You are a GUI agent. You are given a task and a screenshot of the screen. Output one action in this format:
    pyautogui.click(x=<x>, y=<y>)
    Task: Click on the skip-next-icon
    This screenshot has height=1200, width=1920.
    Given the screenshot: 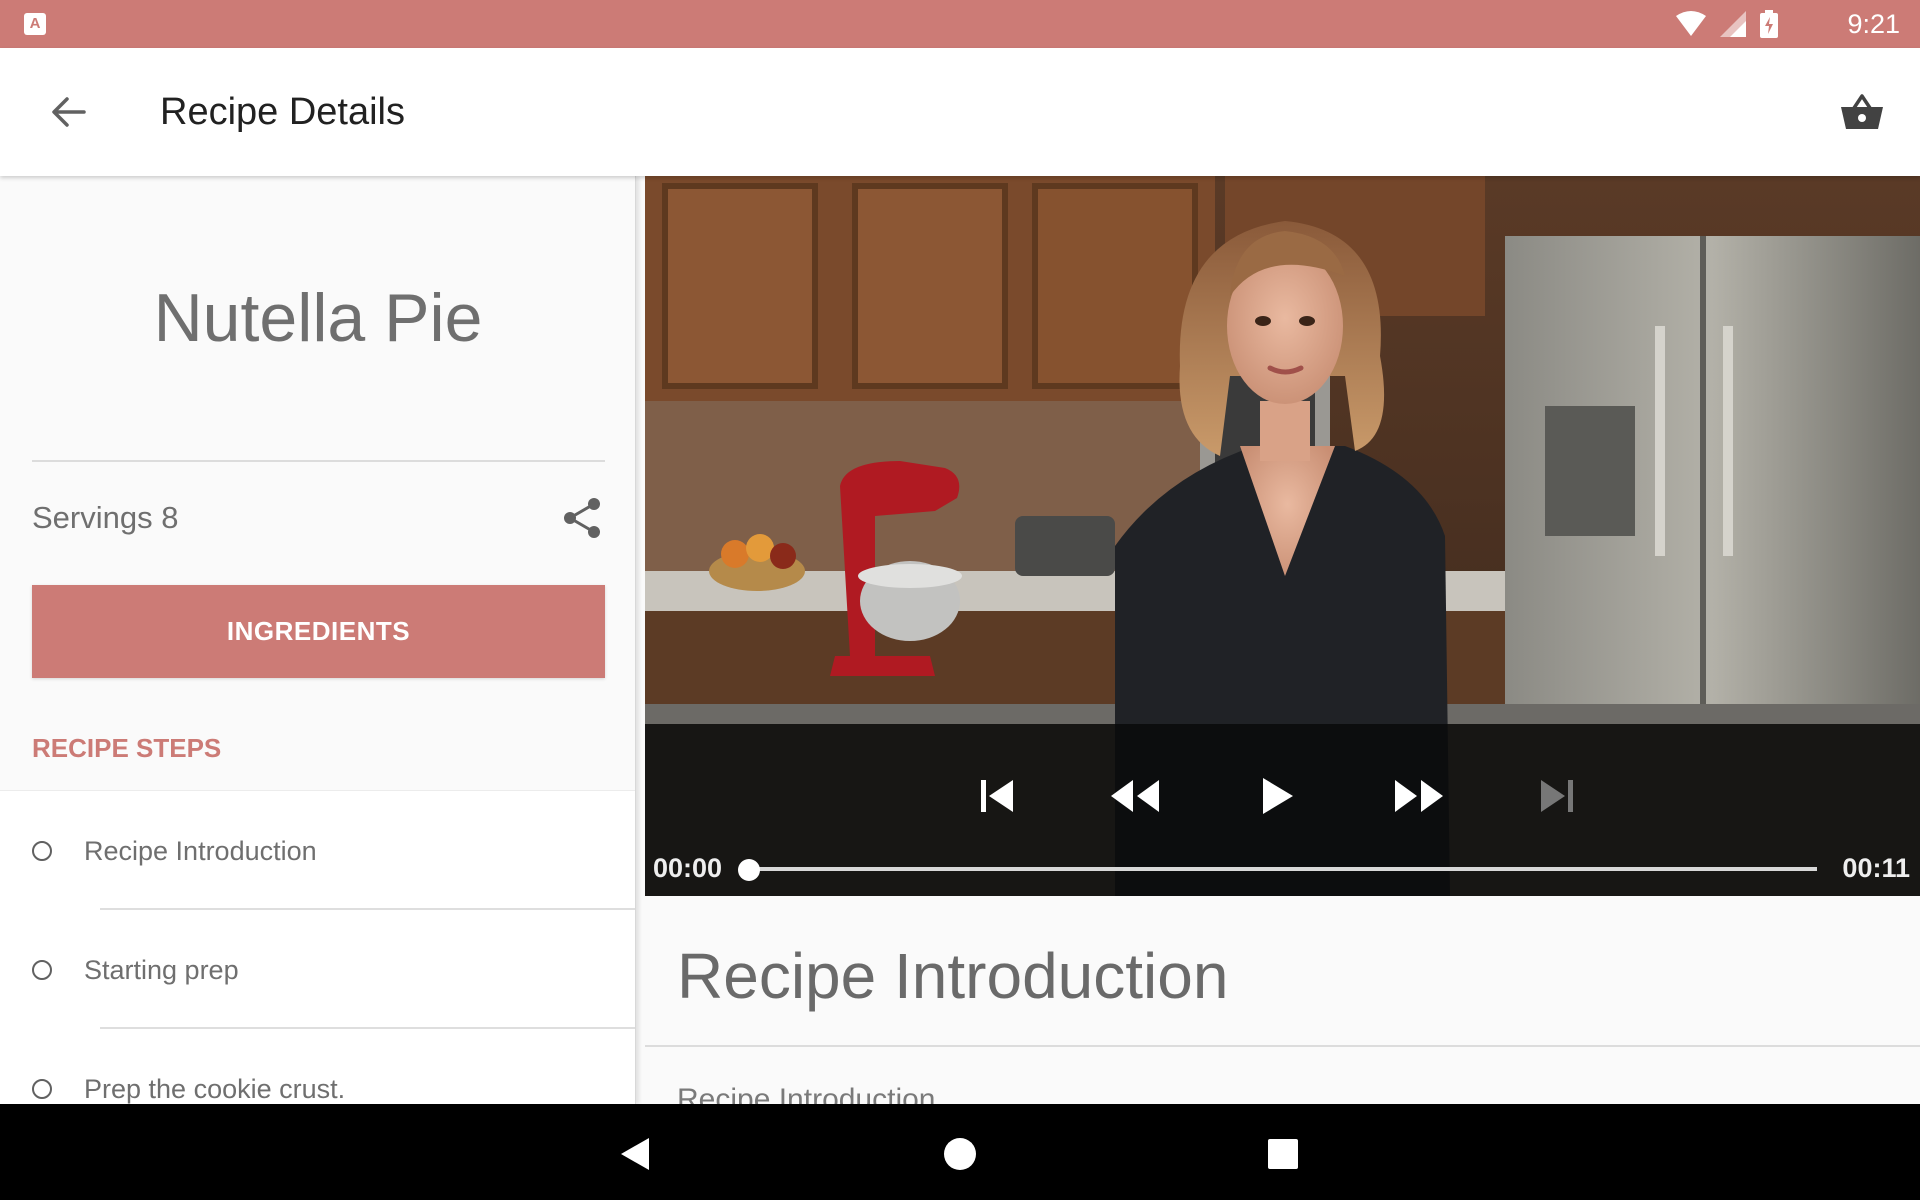 What is the action you would take?
    pyautogui.click(x=1557, y=796)
    